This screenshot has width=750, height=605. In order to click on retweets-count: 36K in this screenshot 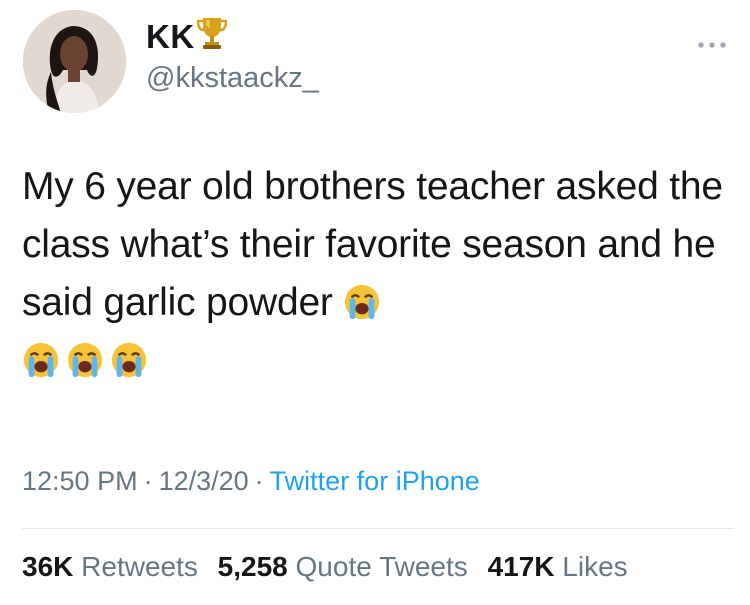, I will do `click(48, 566)`.